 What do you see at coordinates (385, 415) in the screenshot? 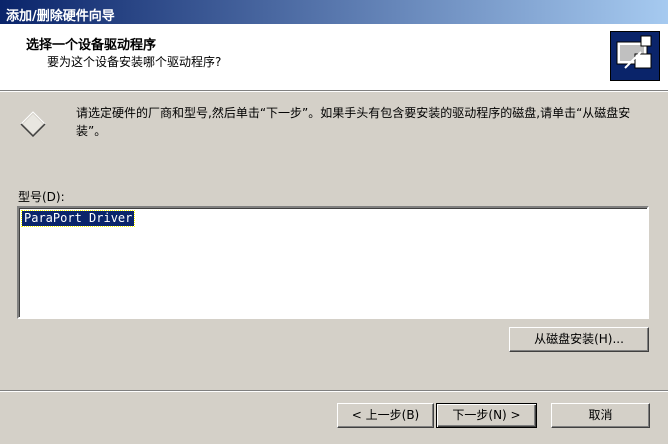
I see `back-button: < 上一步(B)` at bounding box center [385, 415].